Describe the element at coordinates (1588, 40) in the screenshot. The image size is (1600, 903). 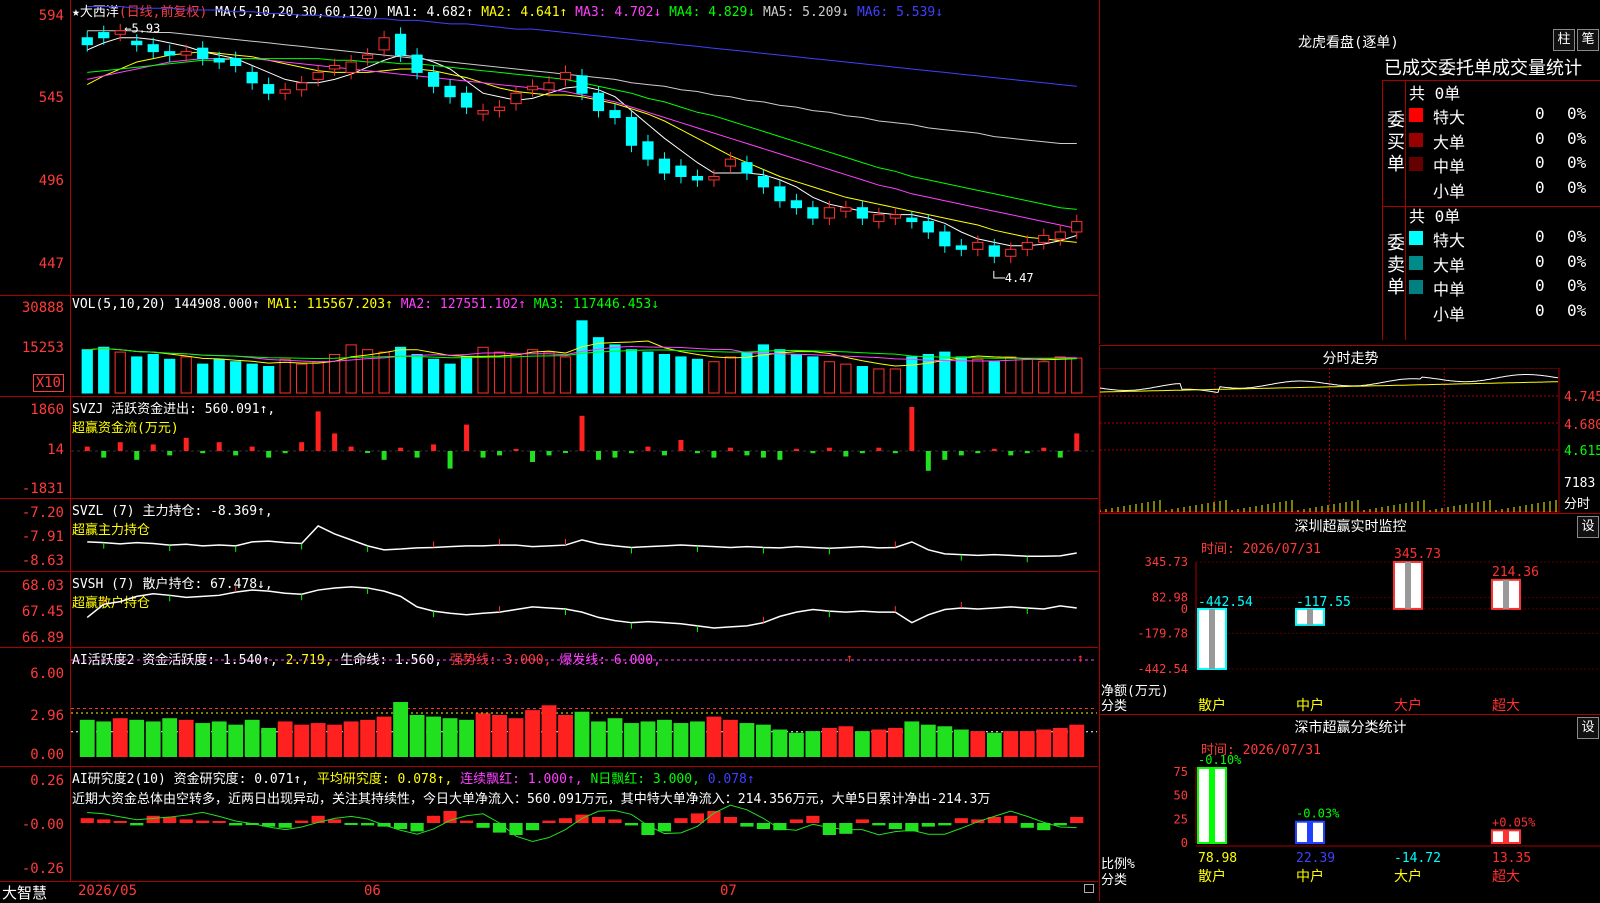
I see `tick-mode-button: 笔` at that location.